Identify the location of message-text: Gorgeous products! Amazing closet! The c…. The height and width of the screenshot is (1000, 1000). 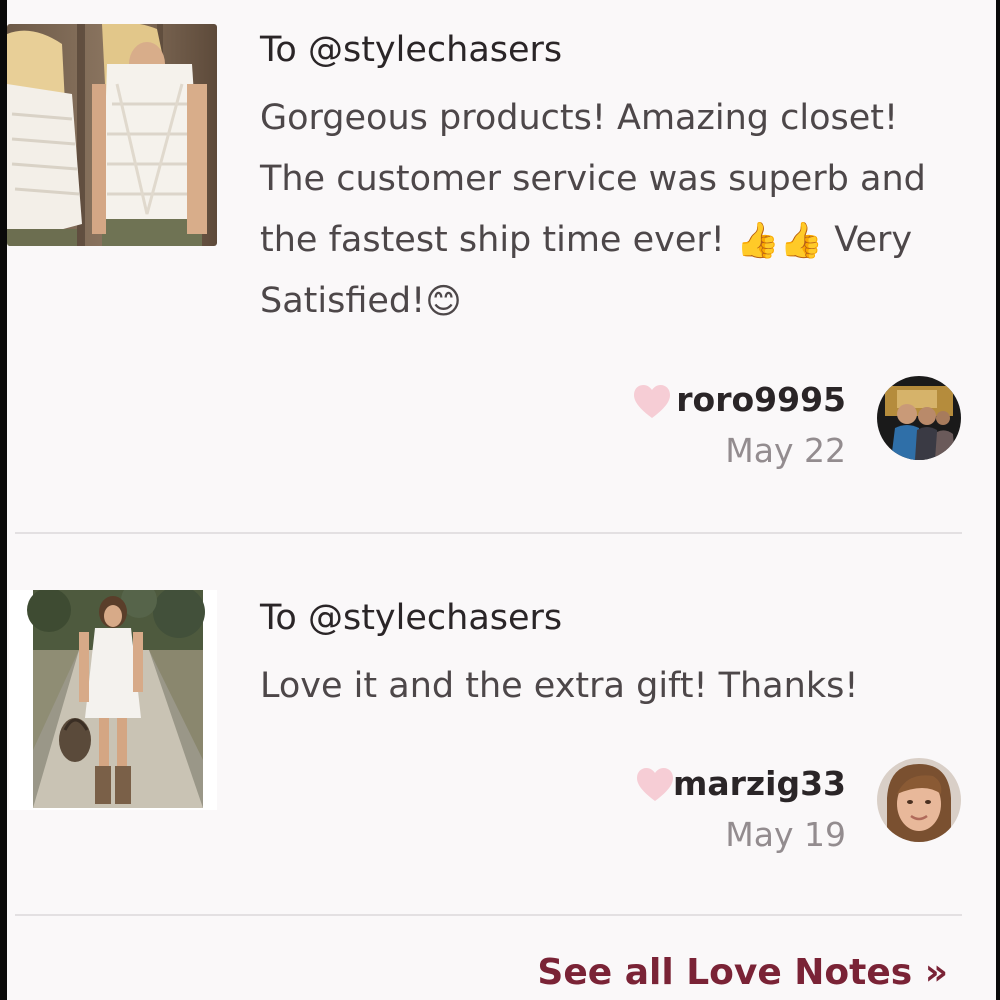
(593, 179).